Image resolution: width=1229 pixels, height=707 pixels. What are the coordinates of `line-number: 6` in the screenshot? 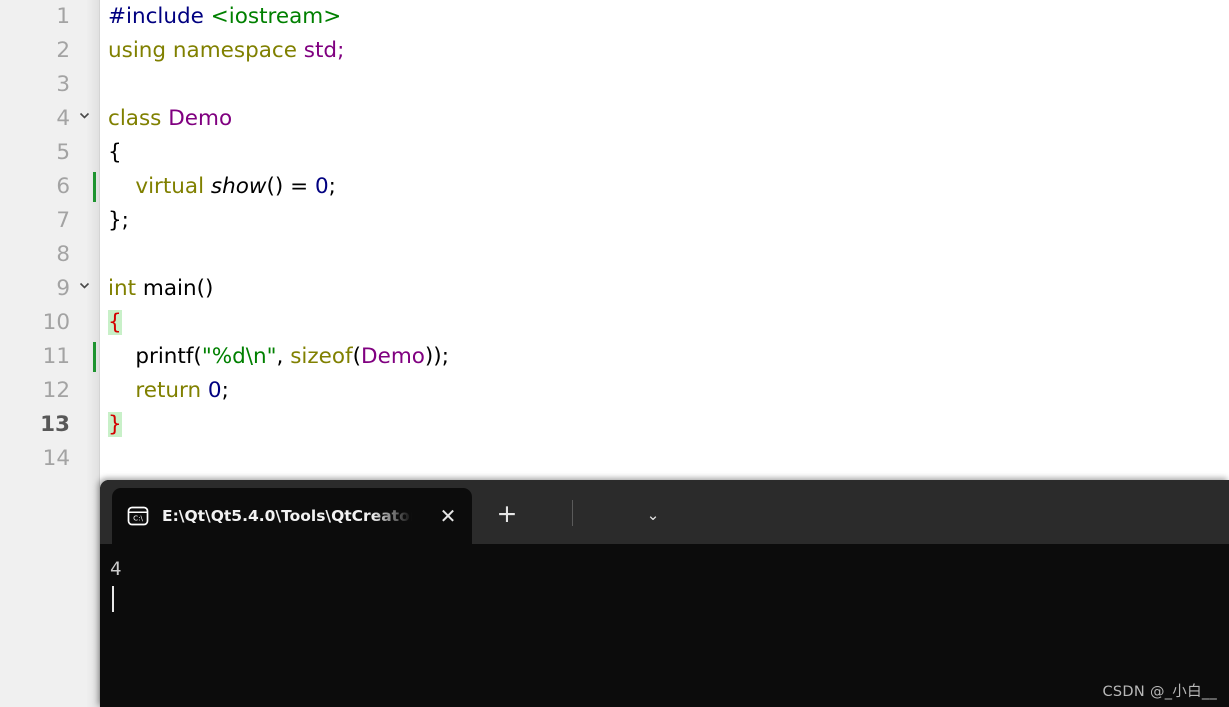 It's located at (63, 186).